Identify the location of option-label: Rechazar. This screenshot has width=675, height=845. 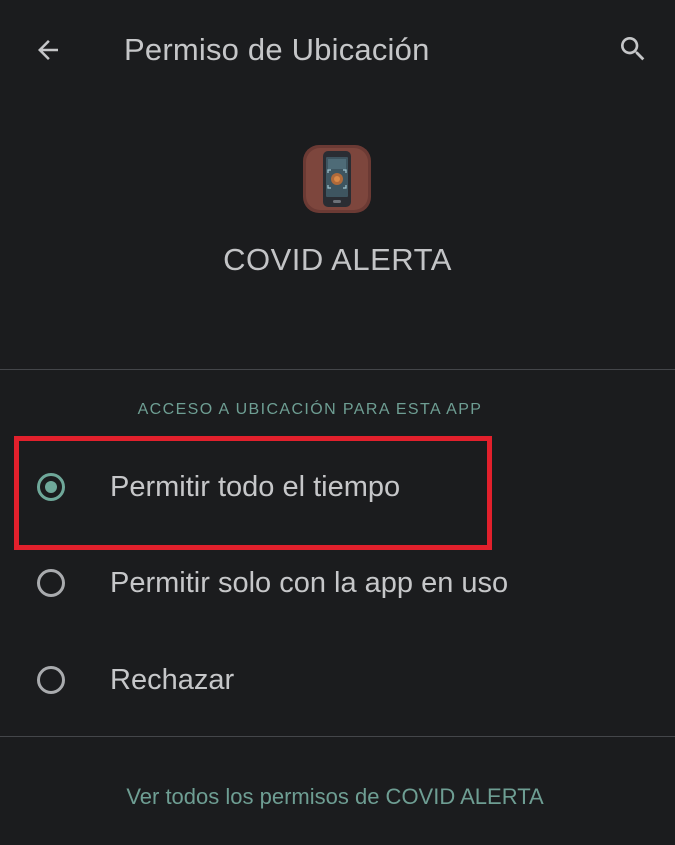
(172, 680).